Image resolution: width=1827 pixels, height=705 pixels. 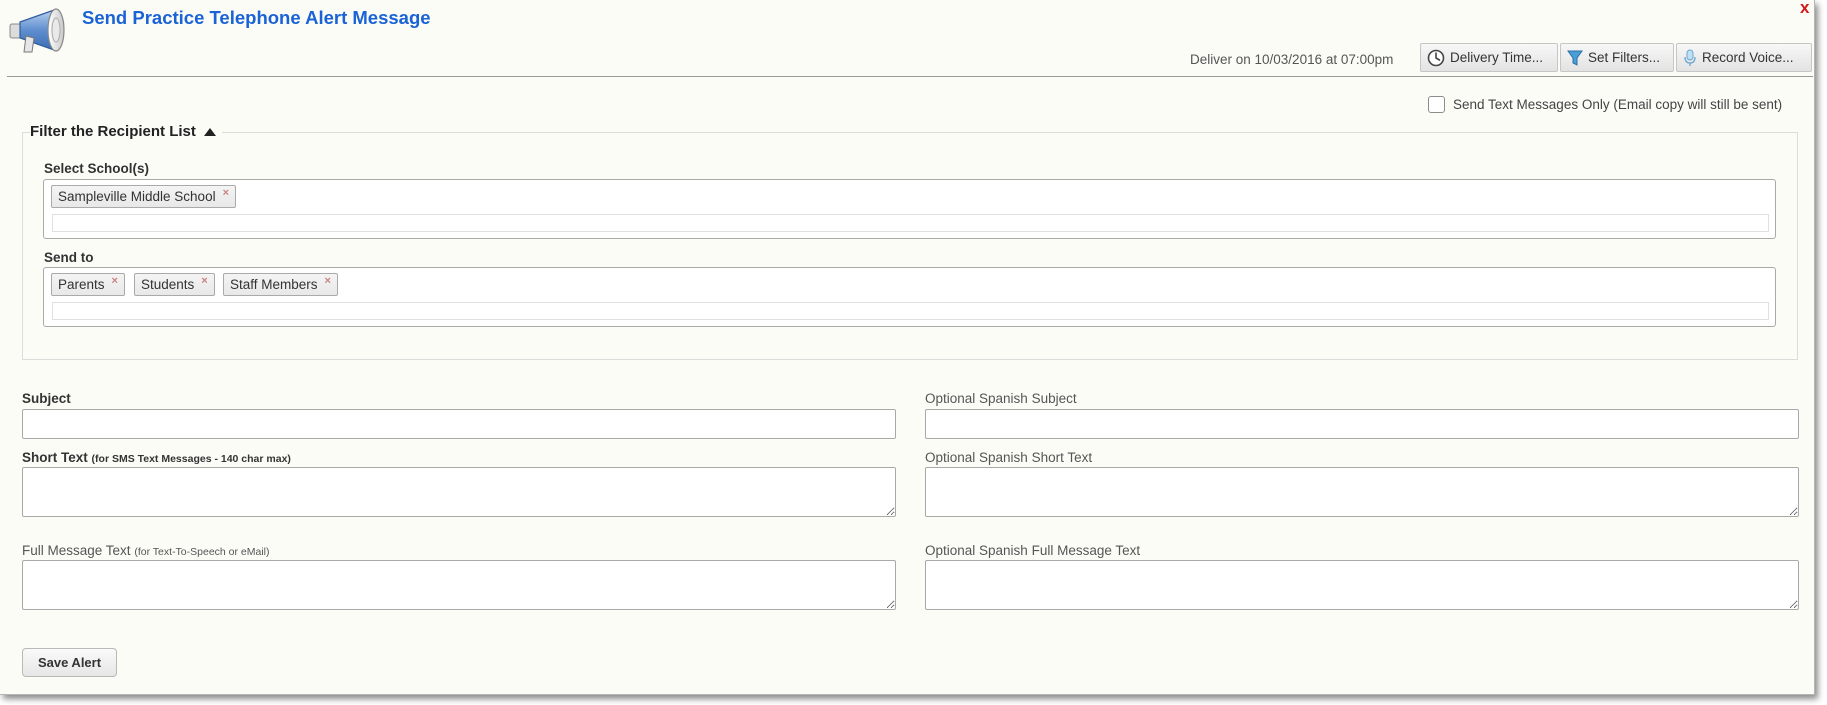 What do you see at coordinates (69, 257) in the screenshot?
I see `send-to-label: Send to` at bounding box center [69, 257].